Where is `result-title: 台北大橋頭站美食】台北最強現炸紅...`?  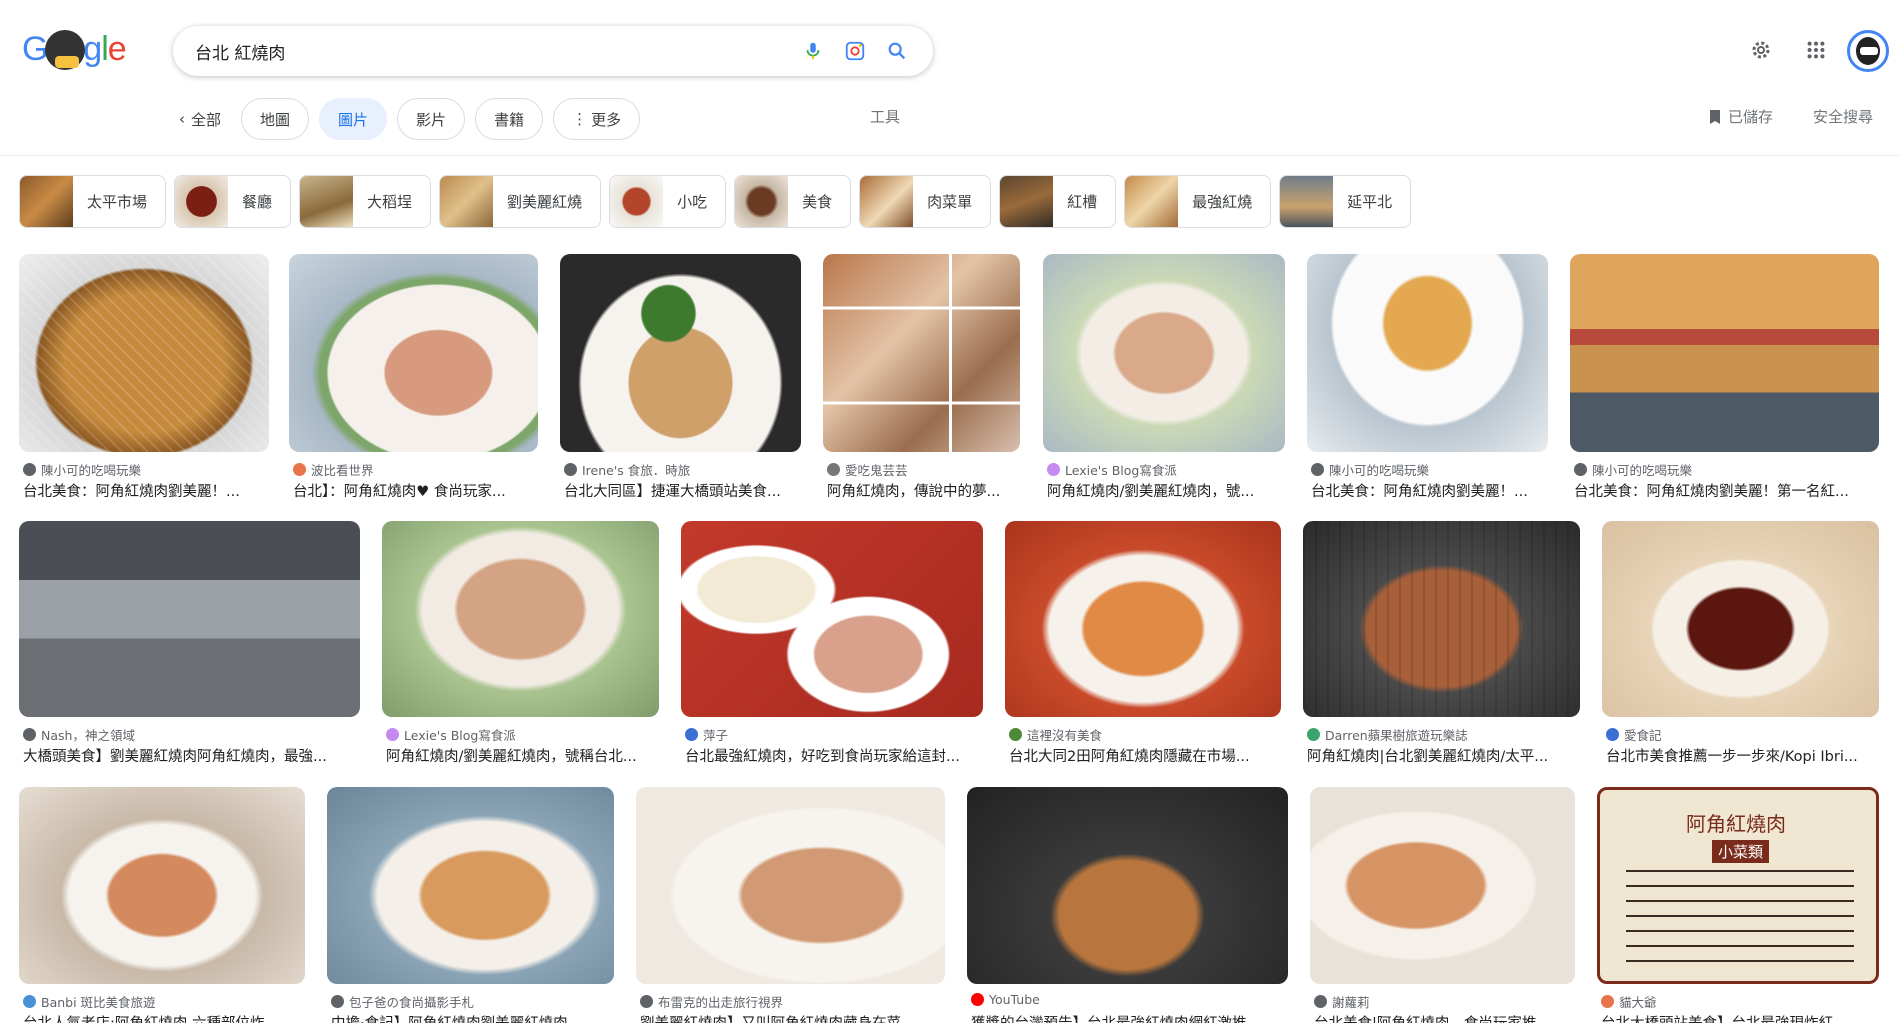 result-title: 台北大橋頭站美食】台北最強現炸紅... is located at coordinates (1742, 1017).